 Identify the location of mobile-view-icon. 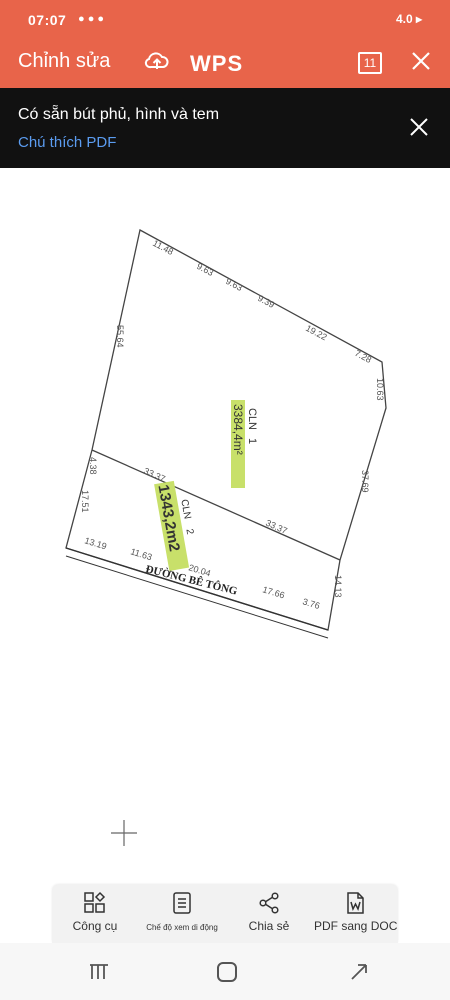
(182, 903).